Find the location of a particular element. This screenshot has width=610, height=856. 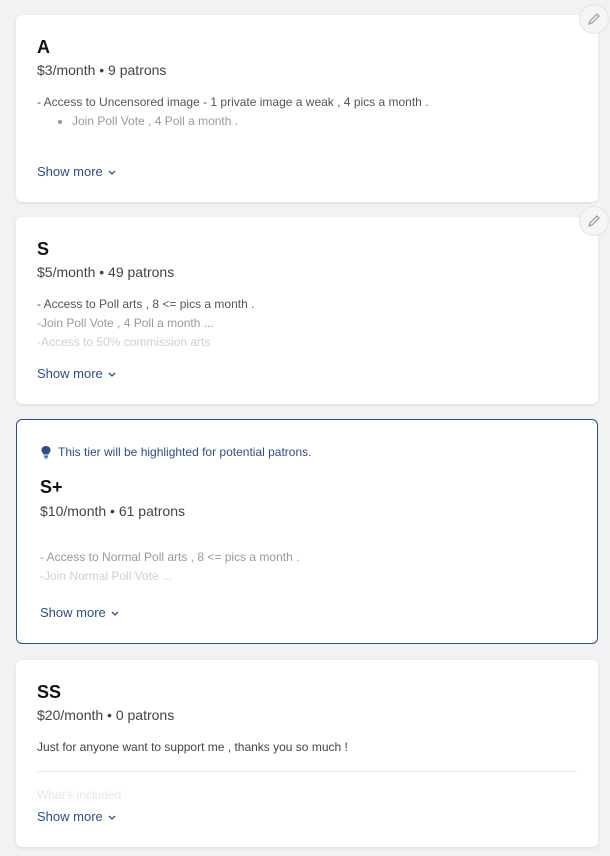

description-line: -Access to 50% commission arts is located at coordinates (124, 342).